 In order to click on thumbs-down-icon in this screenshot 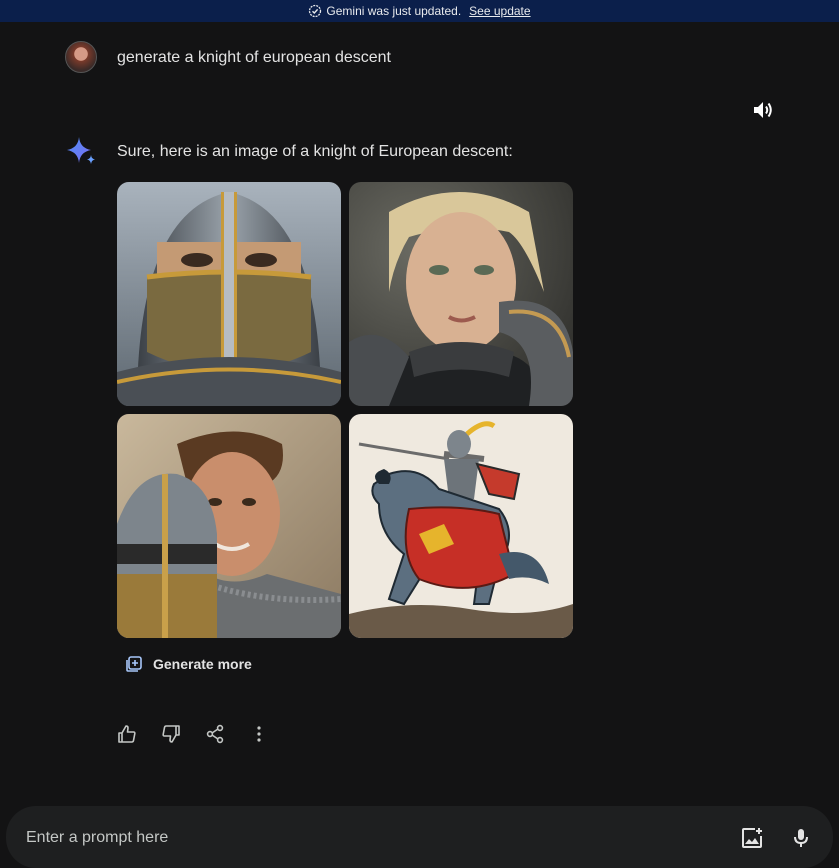, I will do `click(171, 734)`.